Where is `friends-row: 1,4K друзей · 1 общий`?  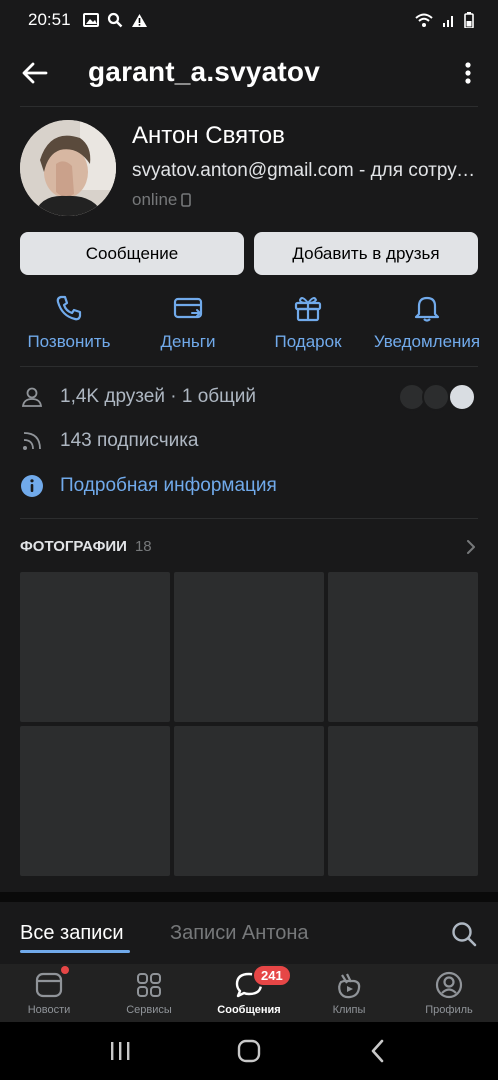
friends-row: 1,4K друзей · 1 общий is located at coordinates (138, 397).